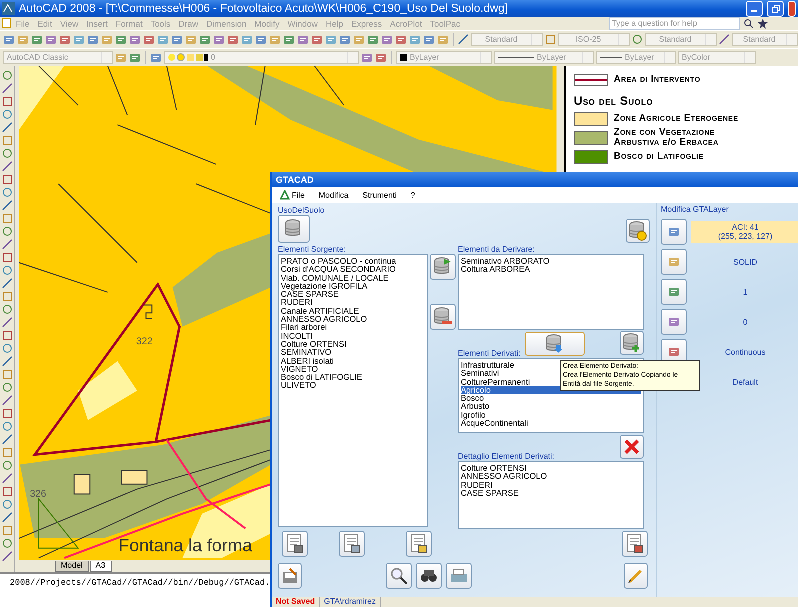  I want to click on list-item: Corsi d'ACQUA SECONDARIO, so click(353, 269).